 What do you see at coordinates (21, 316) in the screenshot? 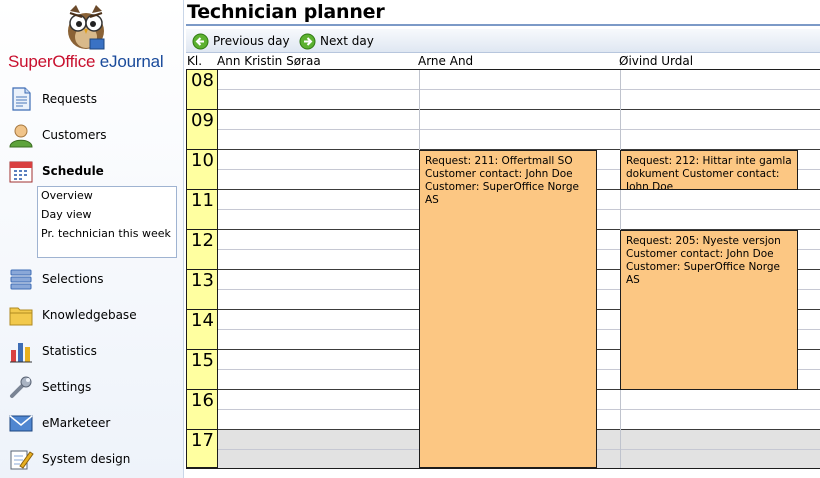
I see `folder-icon` at bounding box center [21, 316].